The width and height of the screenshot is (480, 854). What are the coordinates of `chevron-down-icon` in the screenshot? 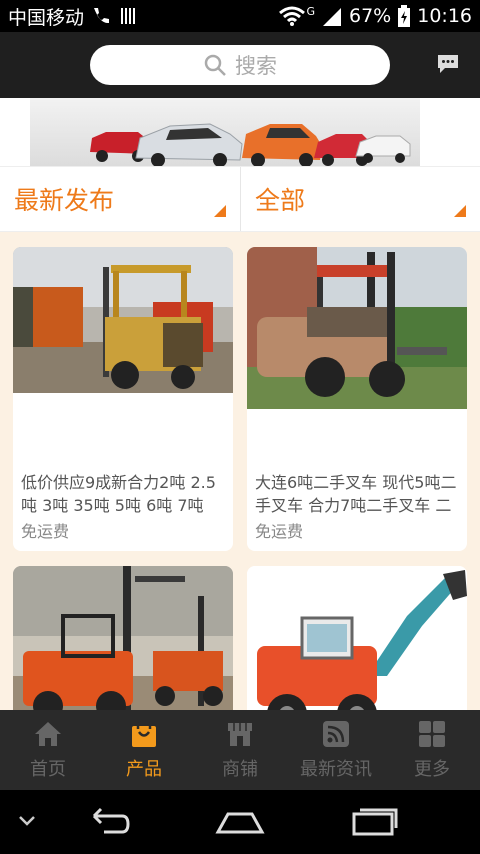 It's located at (27, 821).